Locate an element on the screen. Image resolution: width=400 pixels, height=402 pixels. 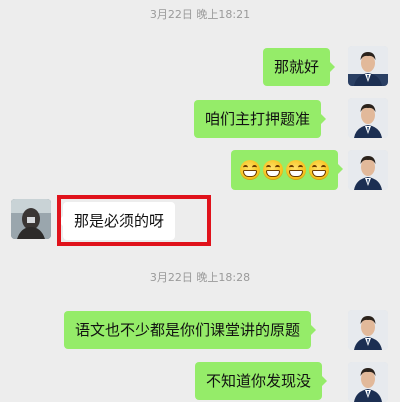
contact-avatar is located at coordinates (31, 219).